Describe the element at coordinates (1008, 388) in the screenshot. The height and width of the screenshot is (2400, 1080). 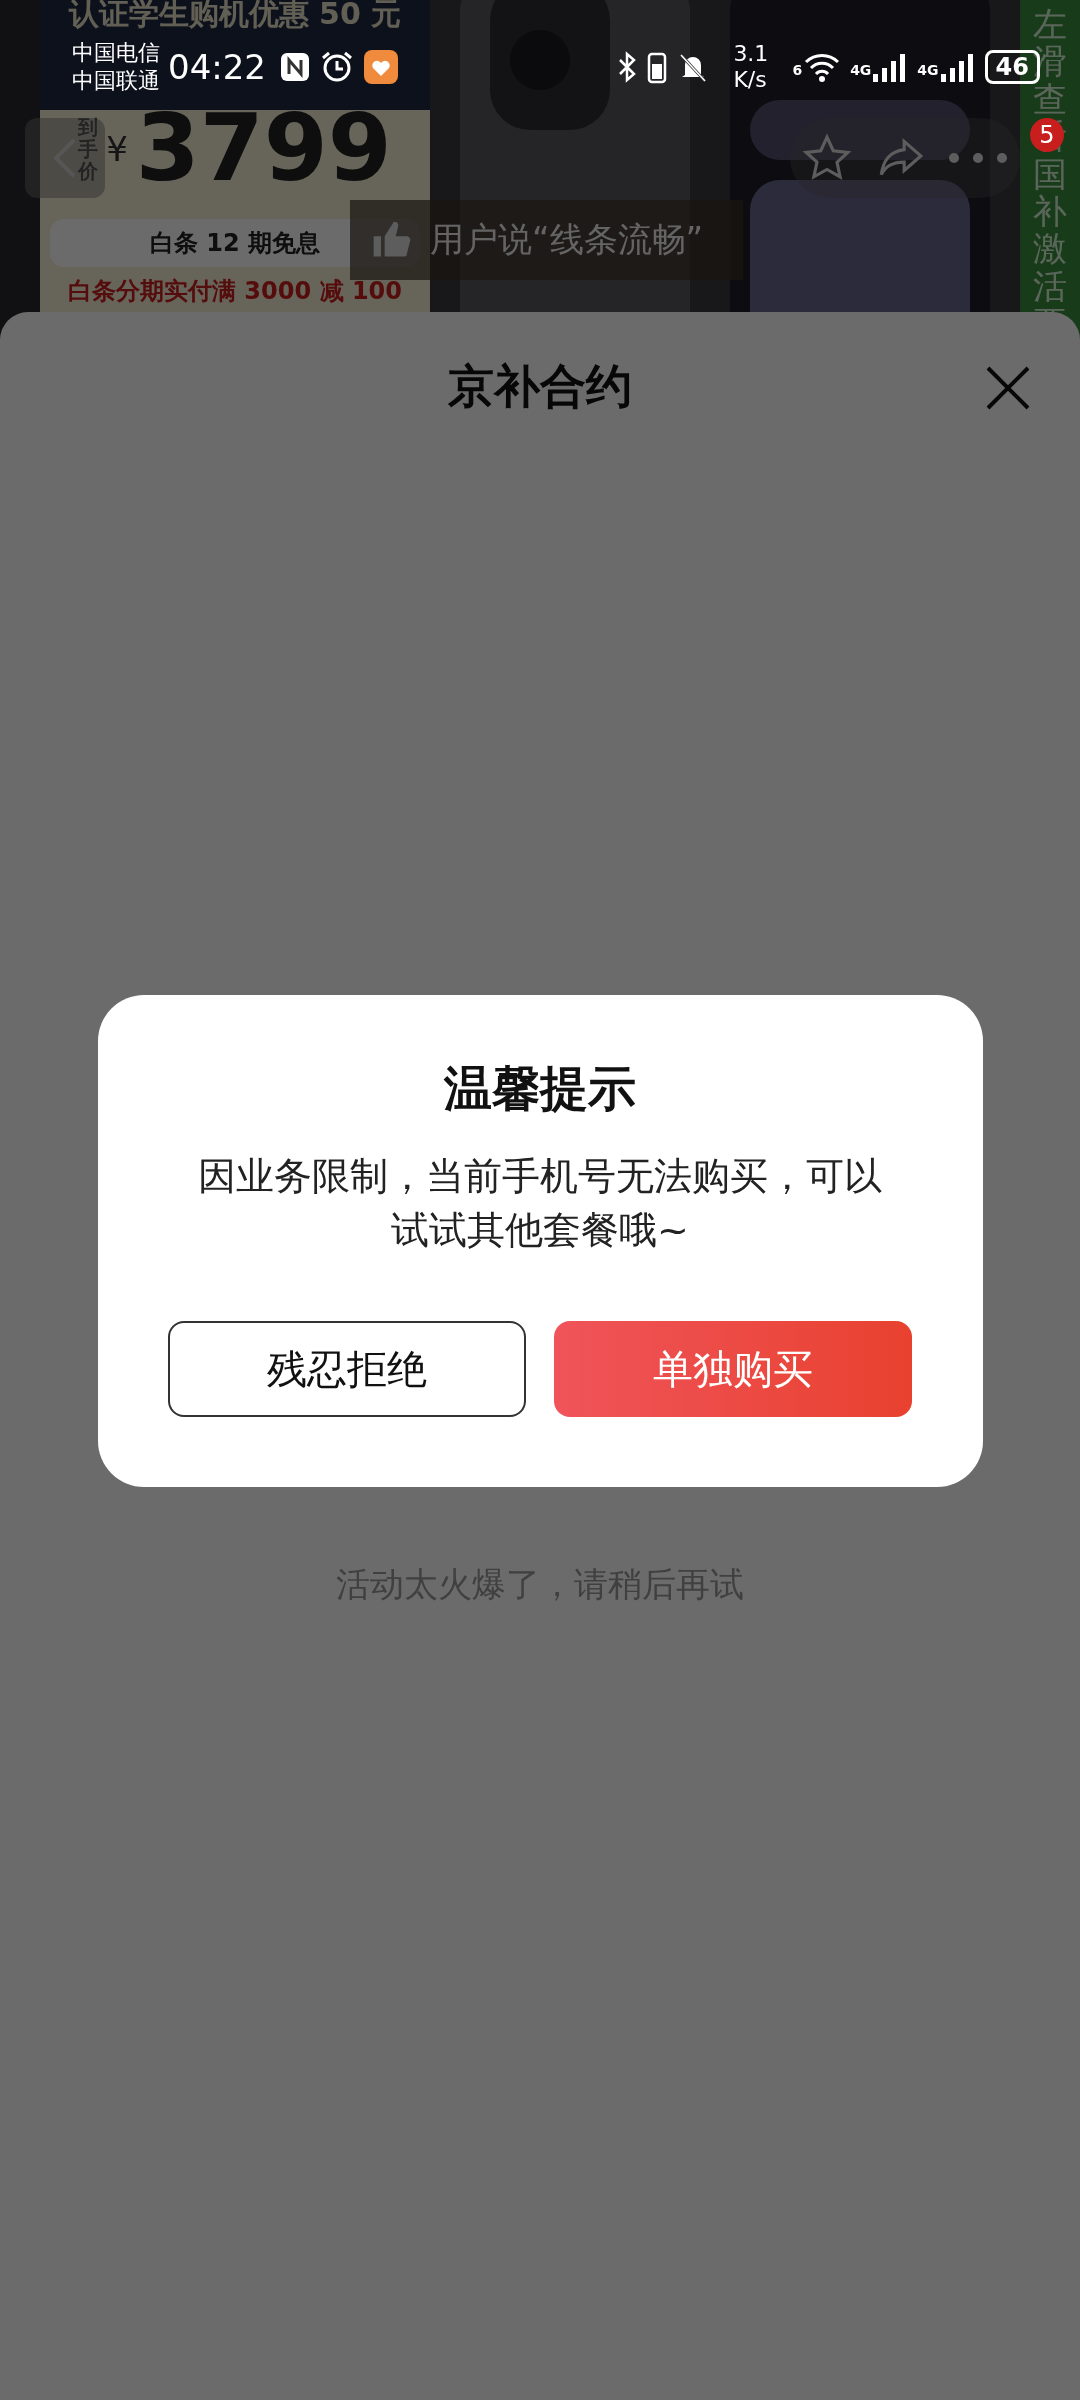
I see `close-icon` at that location.